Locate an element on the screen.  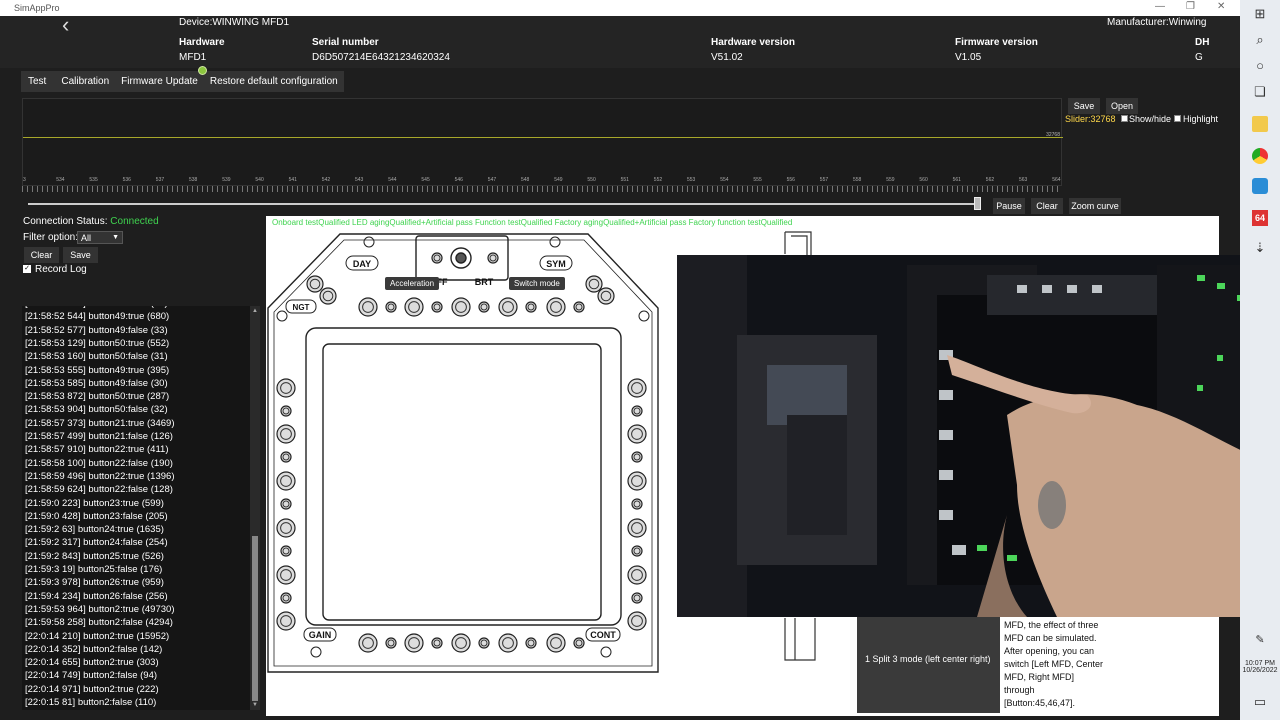
log-entry: [22:0:14 210] button2:true (15952) is located at coordinates (97, 636).